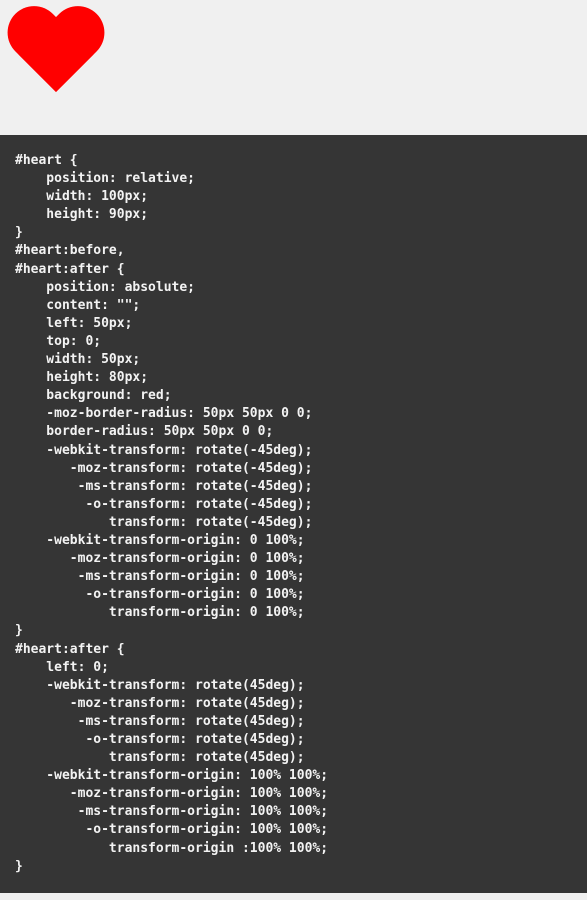 This screenshot has width=587, height=900. Describe the element at coordinates (160, 721) in the screenshot. I see `code-line: -ms-transform: rotate(45deg);` at that location.